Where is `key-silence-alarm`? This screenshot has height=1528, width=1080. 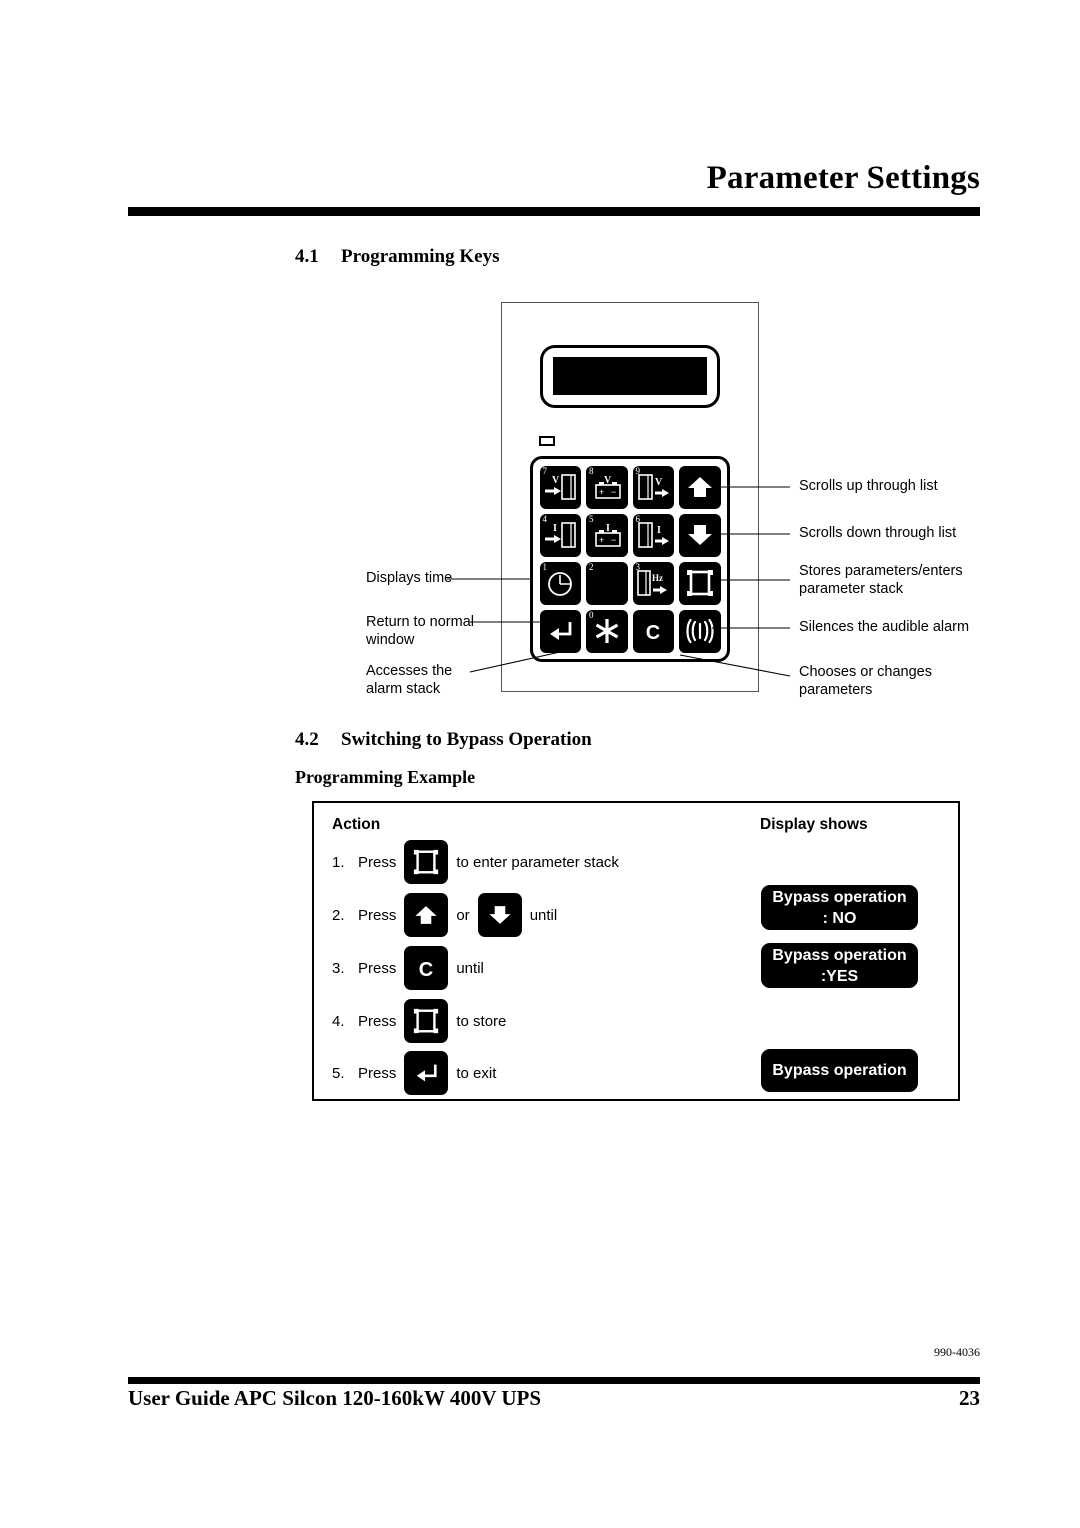 key-silence-alarm is located at coordinates (700, 631).